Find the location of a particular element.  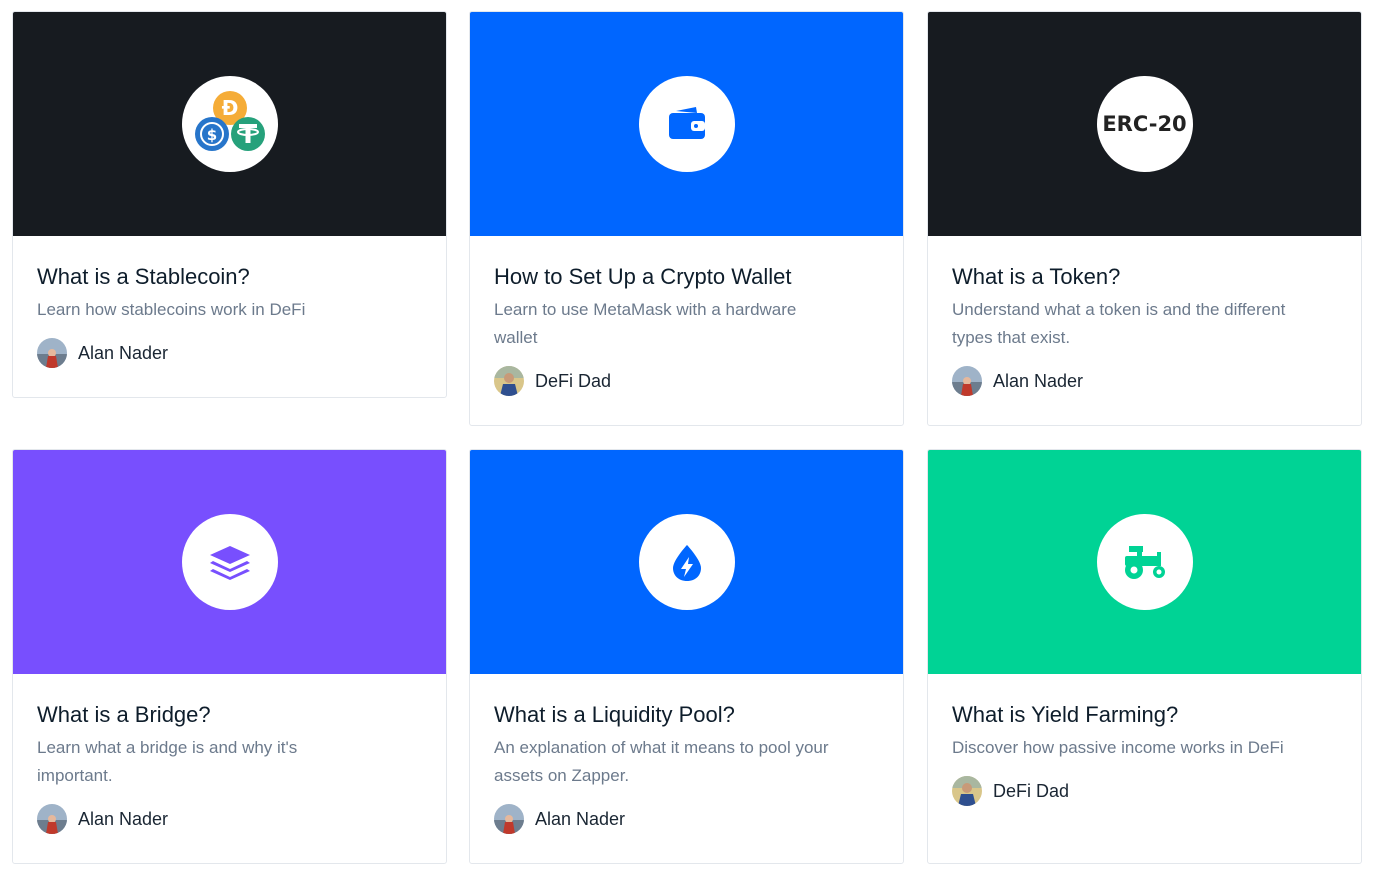

card-banner: Đ $ is located at coordinates (229, 124).